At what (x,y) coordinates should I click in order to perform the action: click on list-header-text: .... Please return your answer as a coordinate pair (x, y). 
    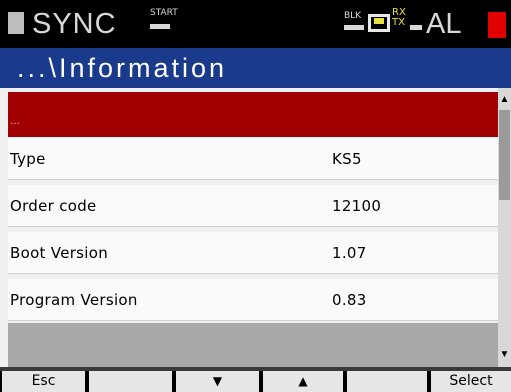
    Looking at the image, I should click on (15, 120).